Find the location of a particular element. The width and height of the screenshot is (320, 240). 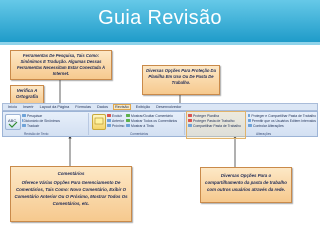

show-ink-button: Mostrar à Tinta is located at coordinates (154, 125).